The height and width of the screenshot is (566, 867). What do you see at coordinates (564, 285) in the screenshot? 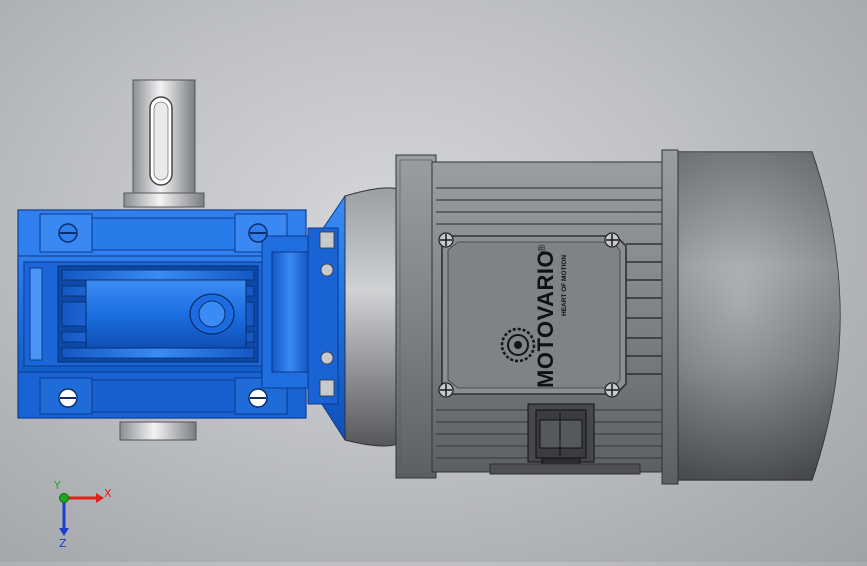
I see `brand-tagline: HEART OF MOTION` at bounding box center [564, 285].